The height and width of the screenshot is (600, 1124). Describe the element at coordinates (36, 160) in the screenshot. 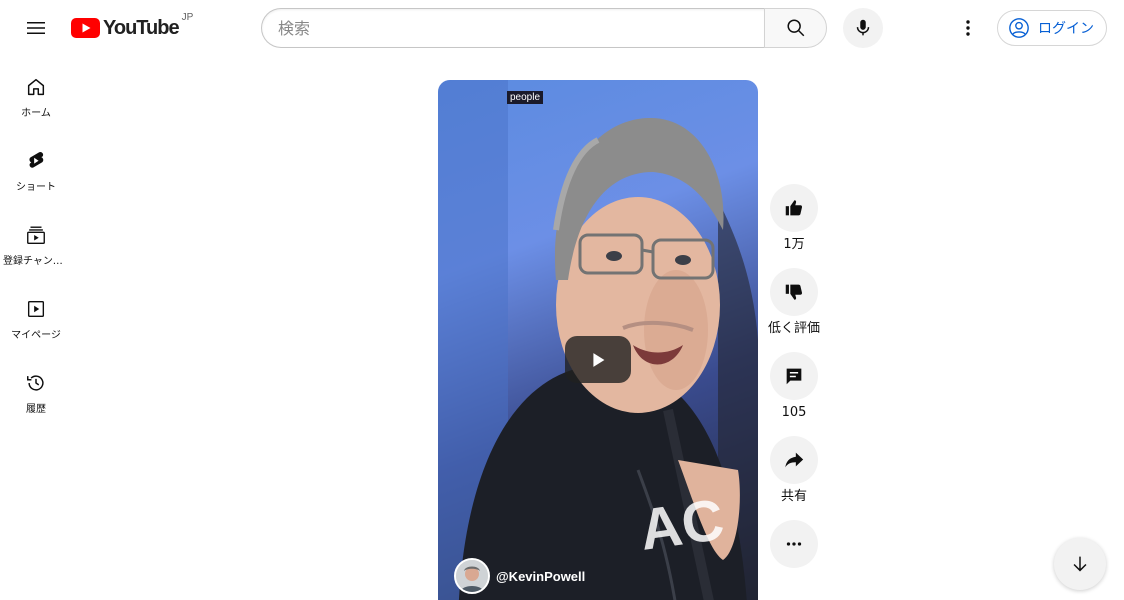

I see `shorts-icon` at that location.